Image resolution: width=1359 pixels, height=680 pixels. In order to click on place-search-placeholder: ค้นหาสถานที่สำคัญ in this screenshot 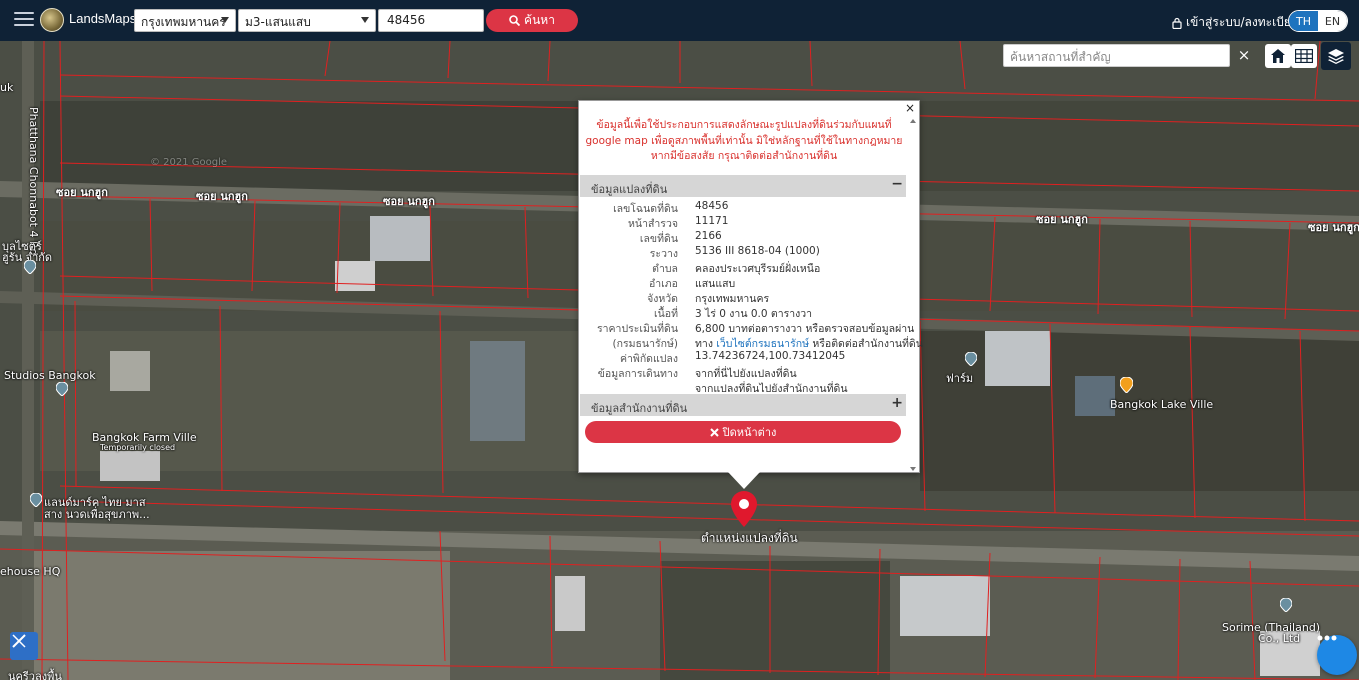, I will do `click(1060, 57)`.